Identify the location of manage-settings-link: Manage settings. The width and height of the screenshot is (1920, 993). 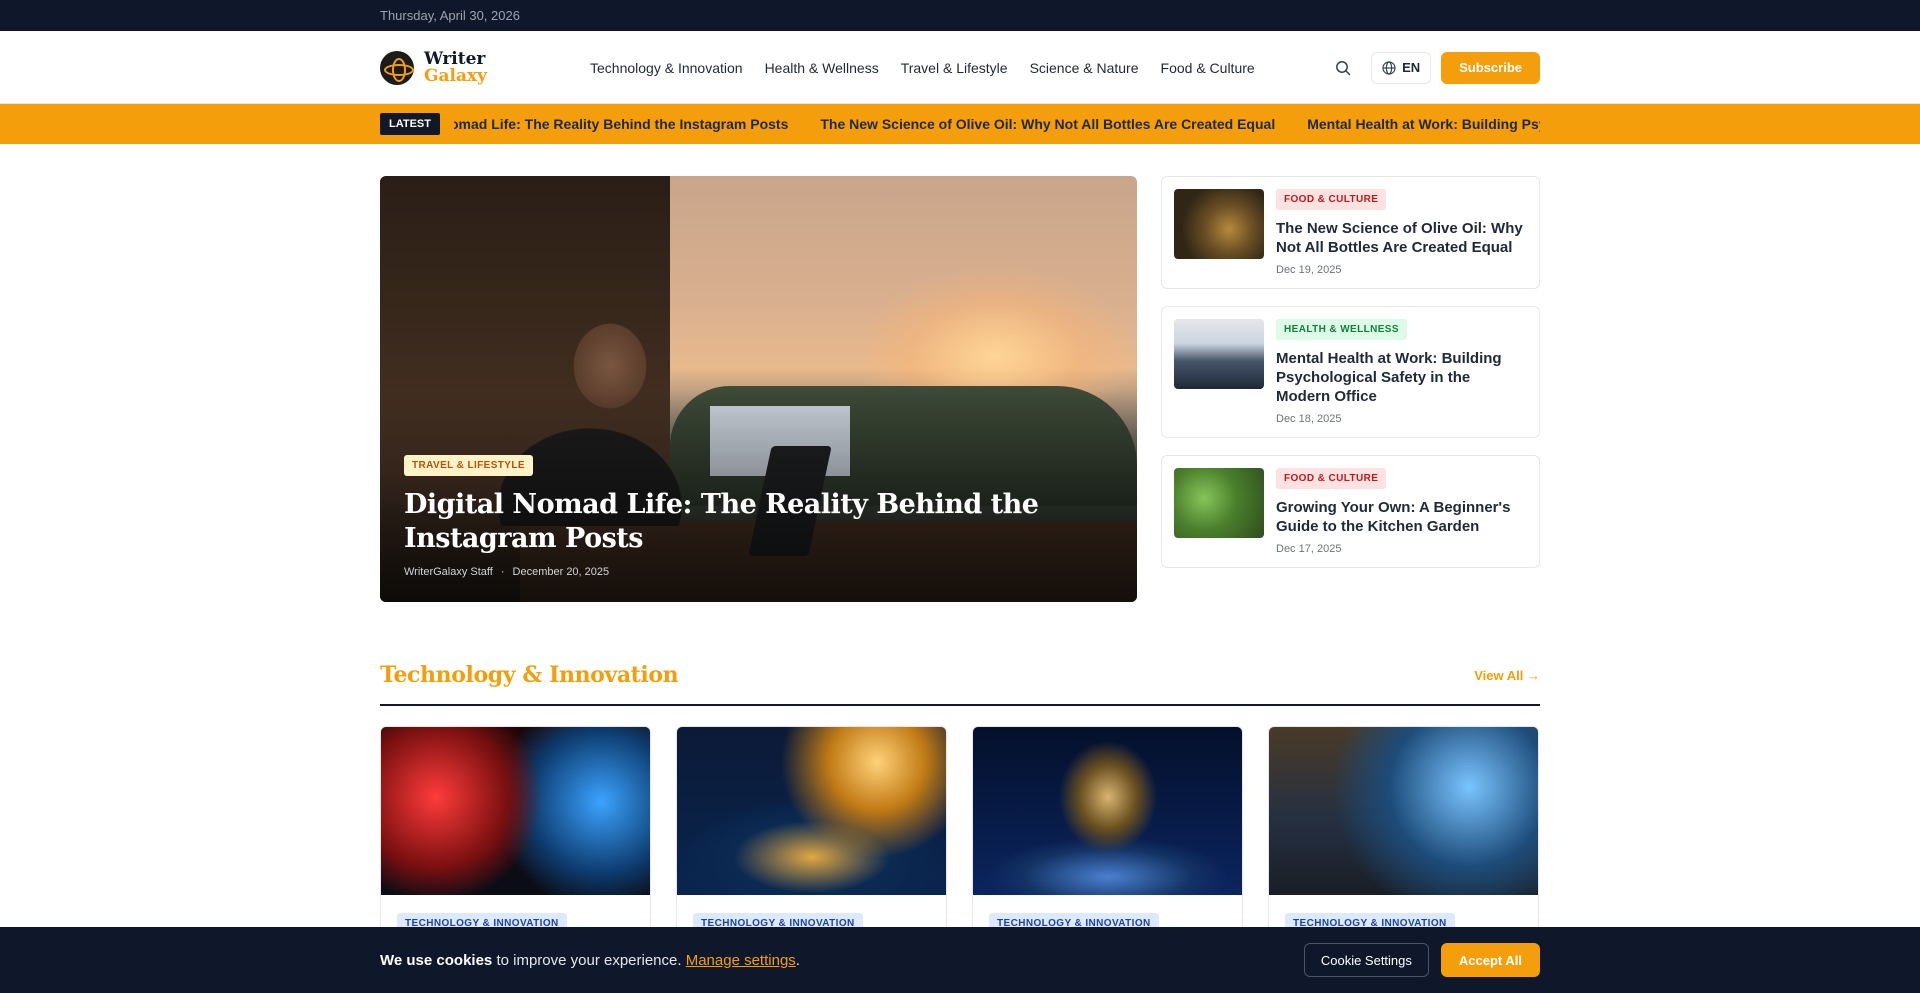
(741, 960).